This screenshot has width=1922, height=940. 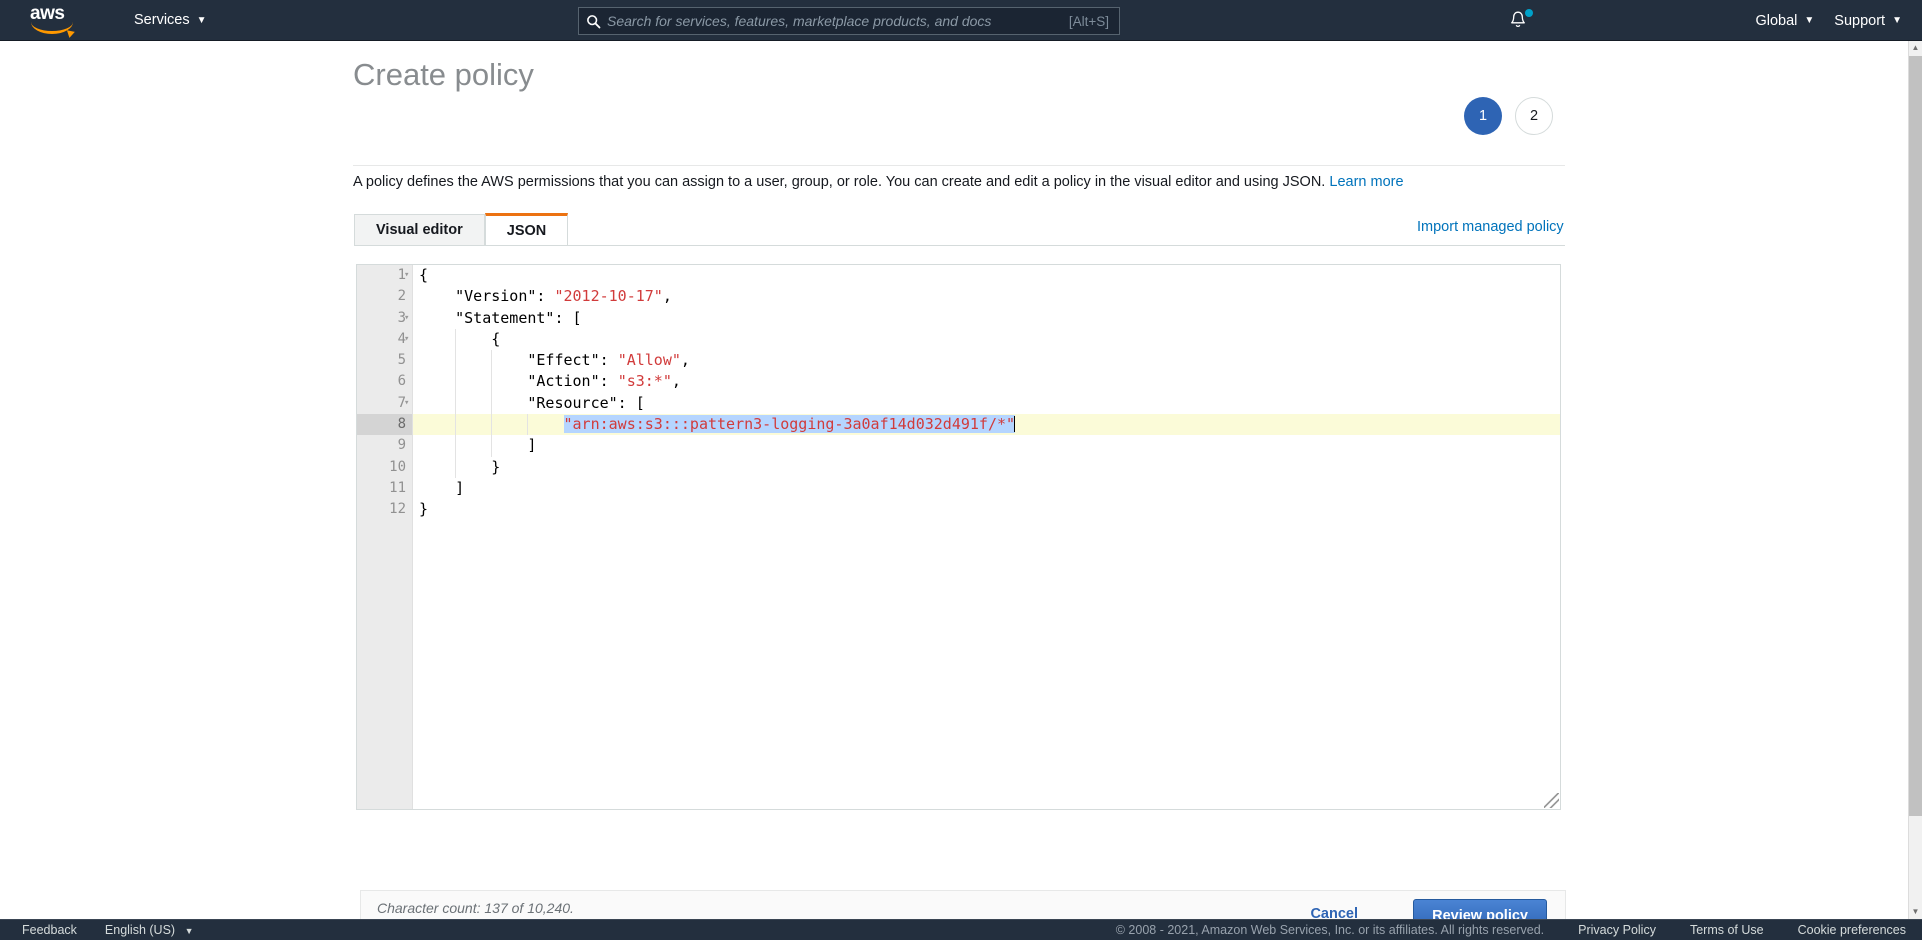 What do you see at coordinates (397, 509) in the screenshot?
I see `editor-line-number: 12` at bounding box center [397, 509].